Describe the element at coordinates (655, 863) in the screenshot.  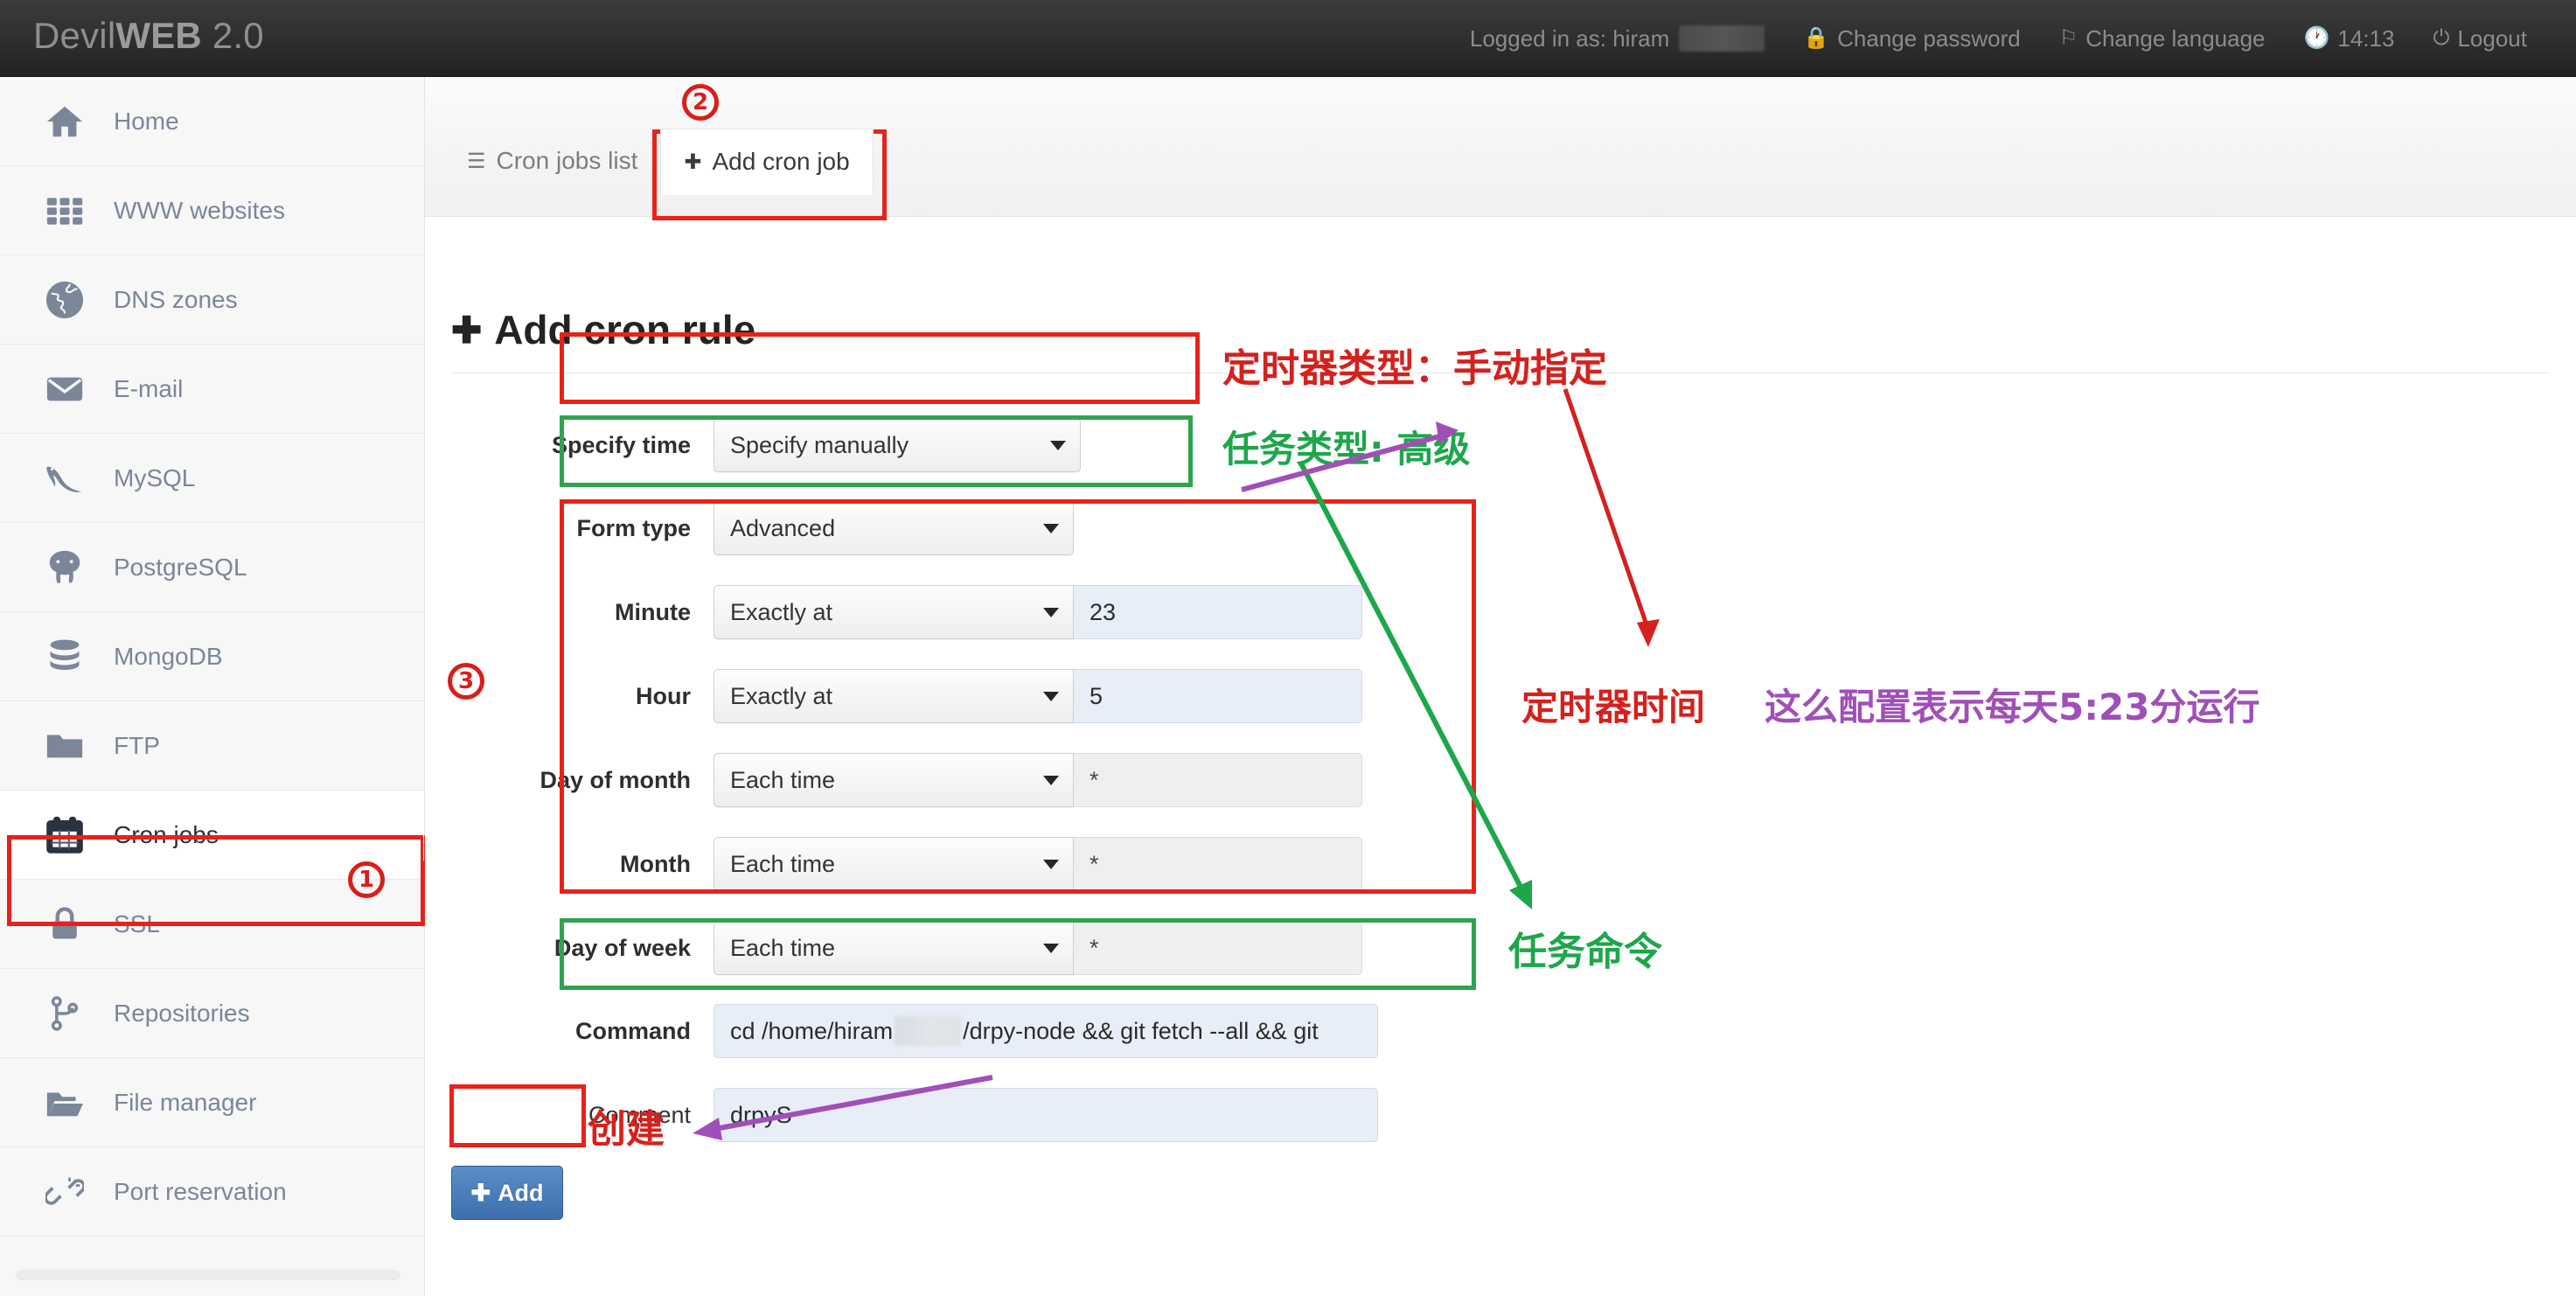
I see `label-month: Month` at that location.